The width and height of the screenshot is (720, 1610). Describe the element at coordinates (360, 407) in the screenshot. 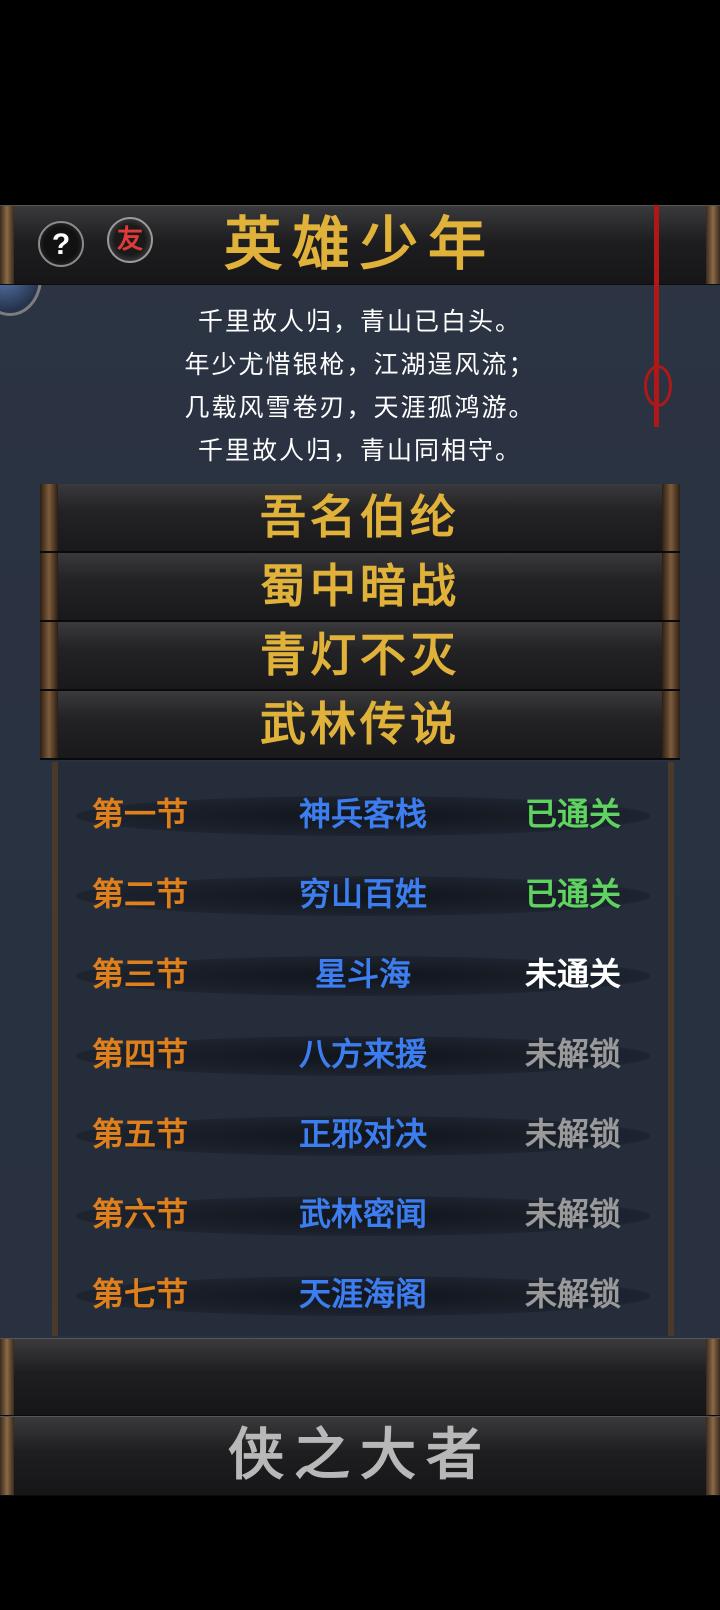

I see `poem-line: 几载风雪卷刃，天涯孤鸿游。` at that location.